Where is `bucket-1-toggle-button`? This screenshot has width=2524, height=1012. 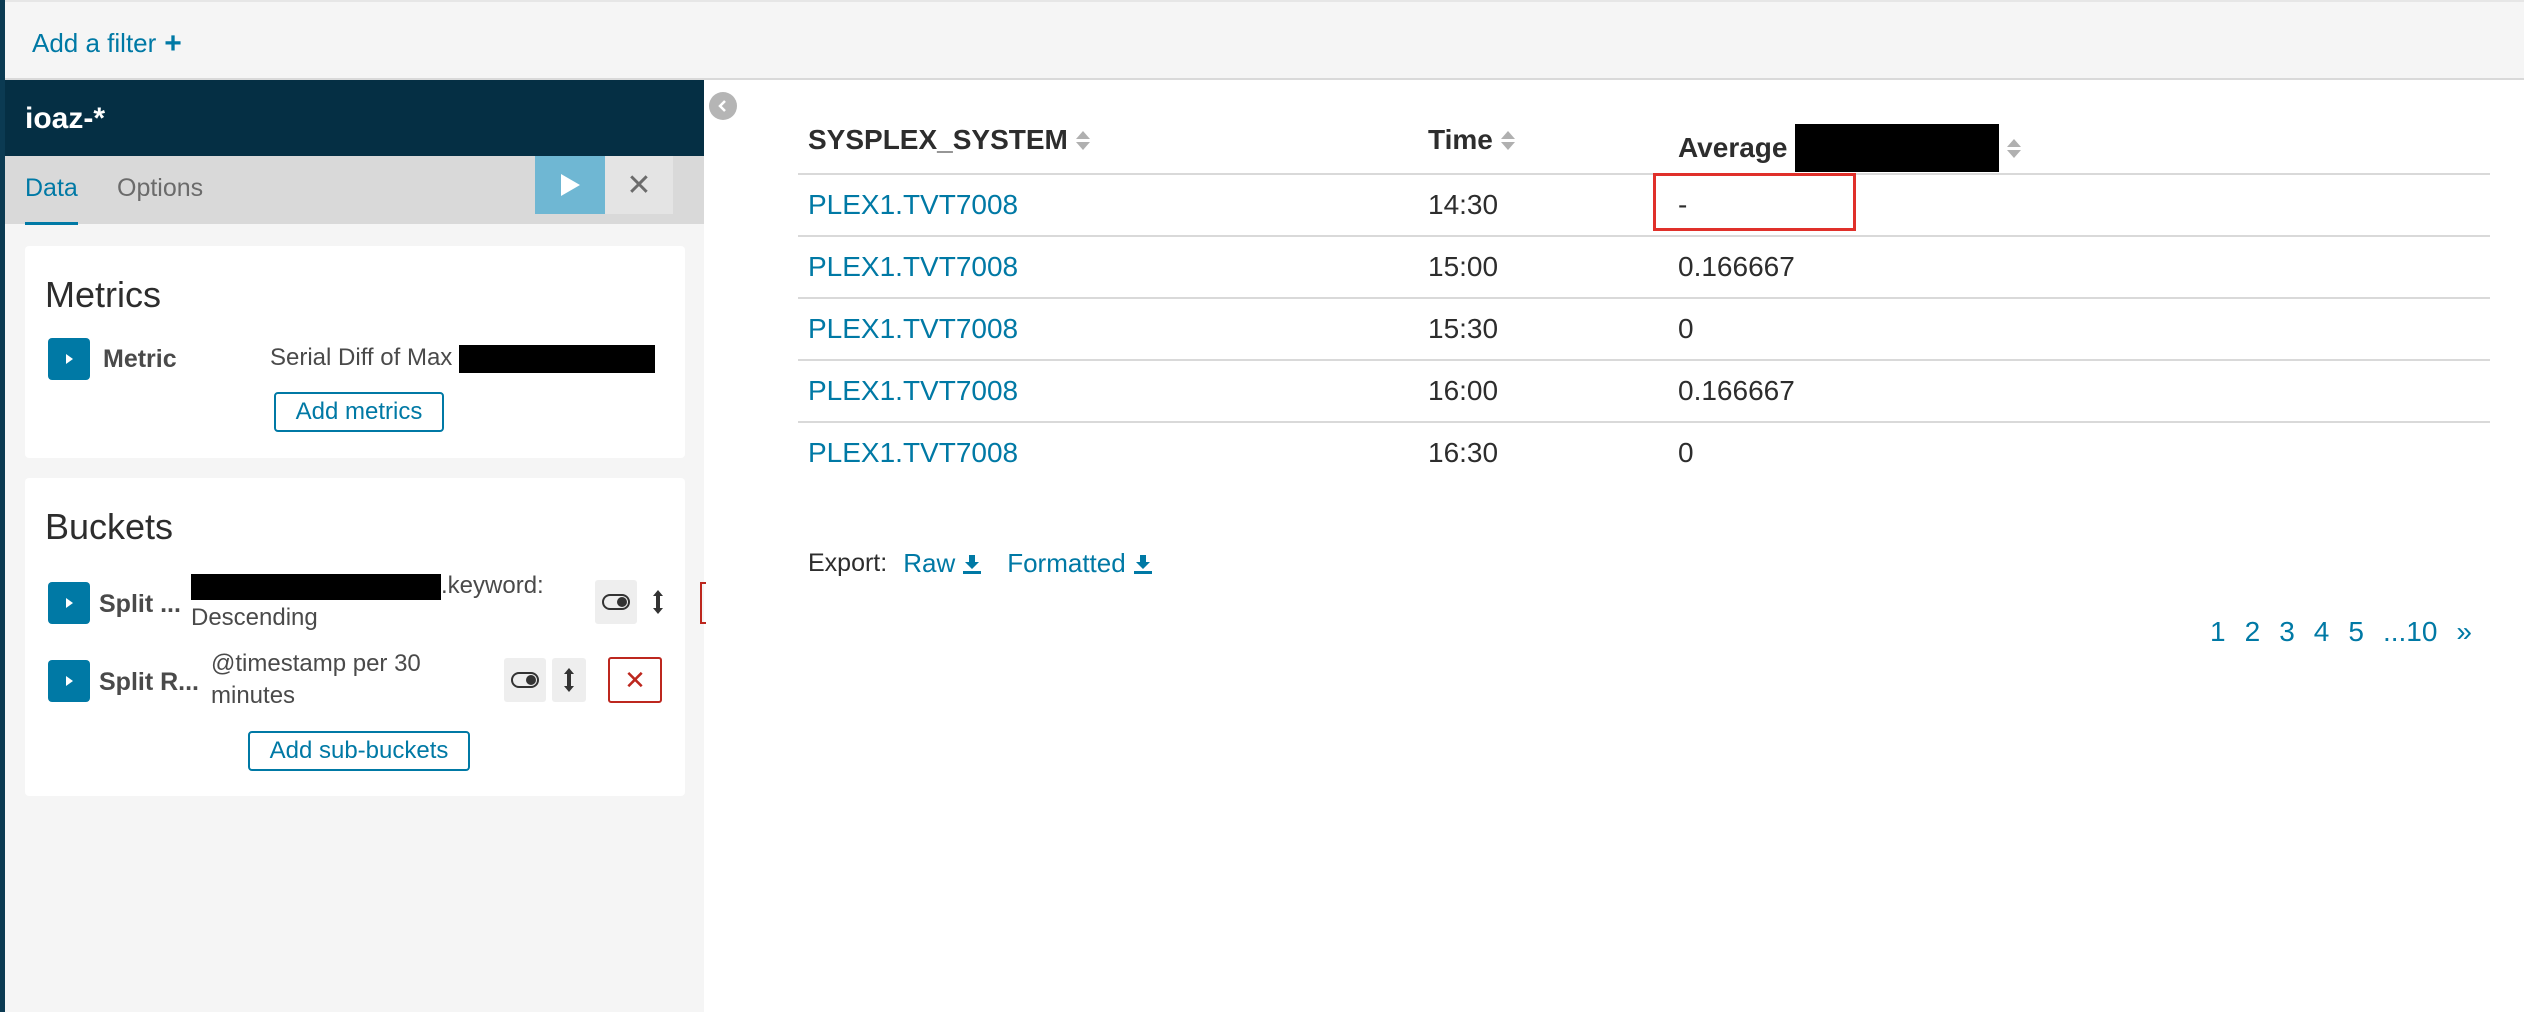
bucket-1-toggle-button is located at coordinates (616, 602).